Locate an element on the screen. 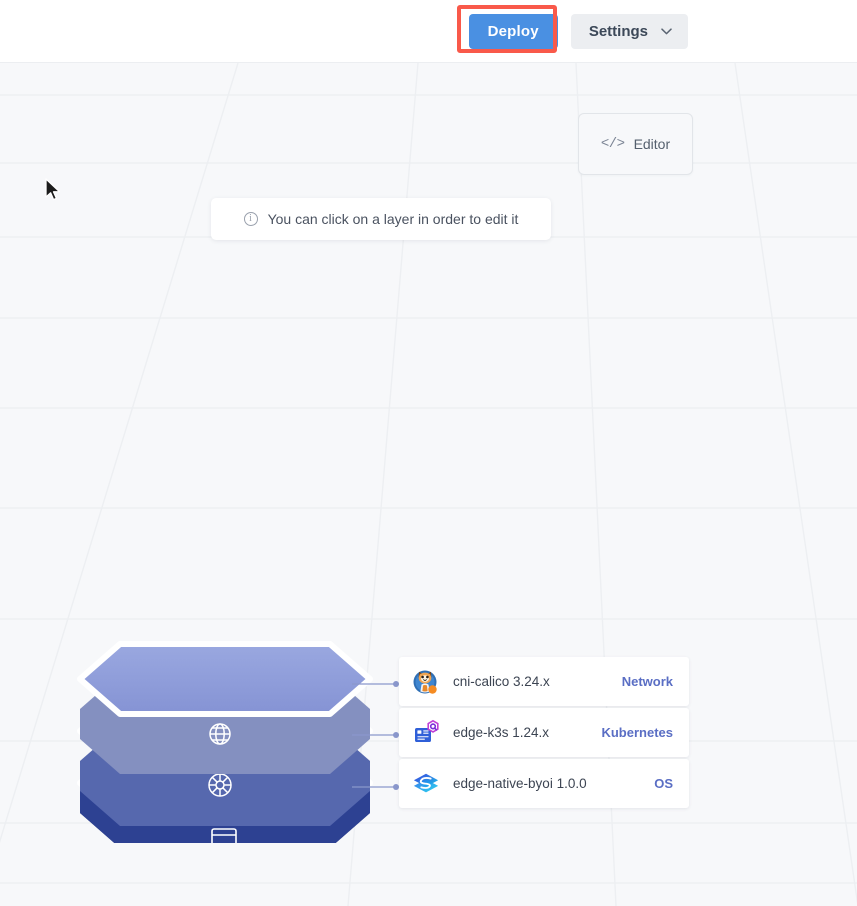 Image resolution: width=857 pixels, height=906 pixels. top-toolbar: Deploy Settings is located at coordinates (428, 31).